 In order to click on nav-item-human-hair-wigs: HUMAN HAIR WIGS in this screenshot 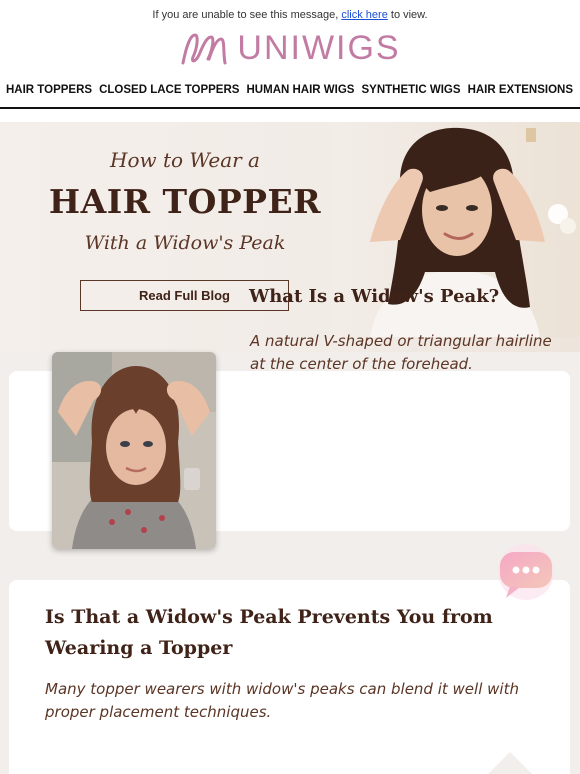, I will do `click(301, 96)`.